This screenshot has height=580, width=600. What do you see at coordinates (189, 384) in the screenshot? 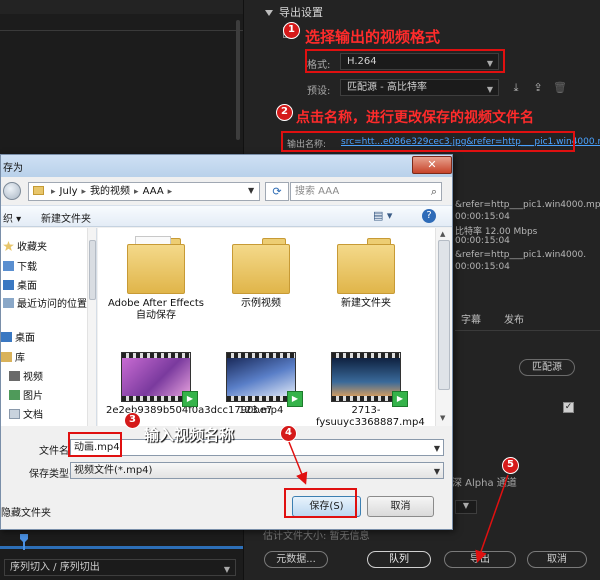
I see `list-item: ▶ 2e2eb9389b504f0a3dcc1790be7` at bounding box center [189, 384].